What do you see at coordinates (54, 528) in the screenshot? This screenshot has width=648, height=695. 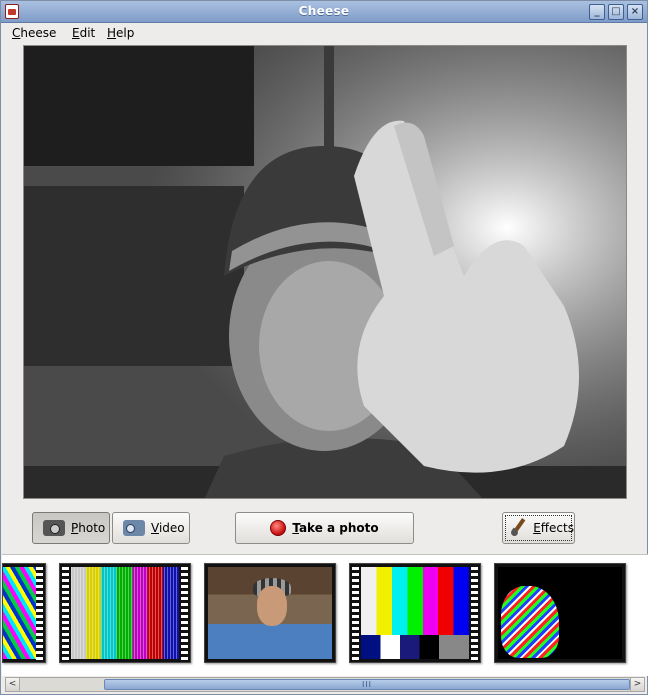 I see `camera-icon` at bounding box center [54, 528].